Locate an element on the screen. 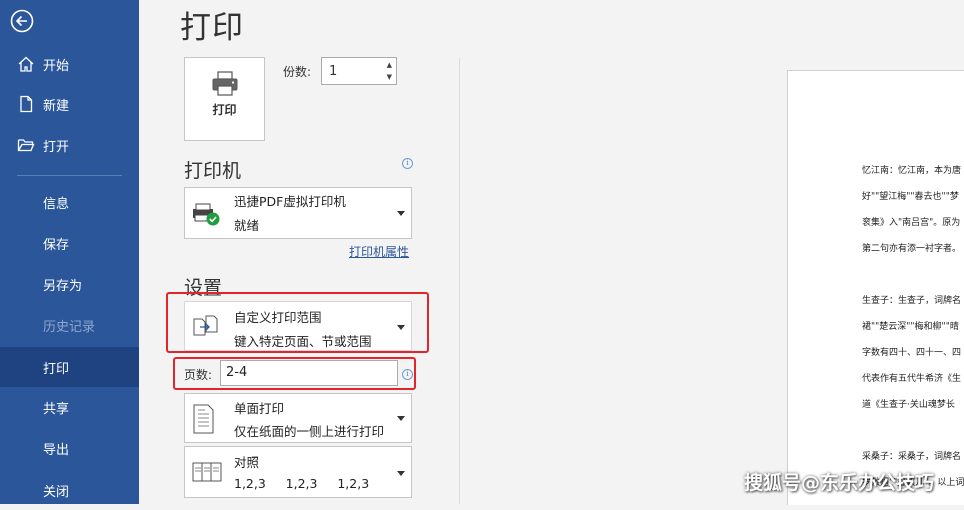 The image size is (964, 510). home-icon is located at coordinates (26, 64).